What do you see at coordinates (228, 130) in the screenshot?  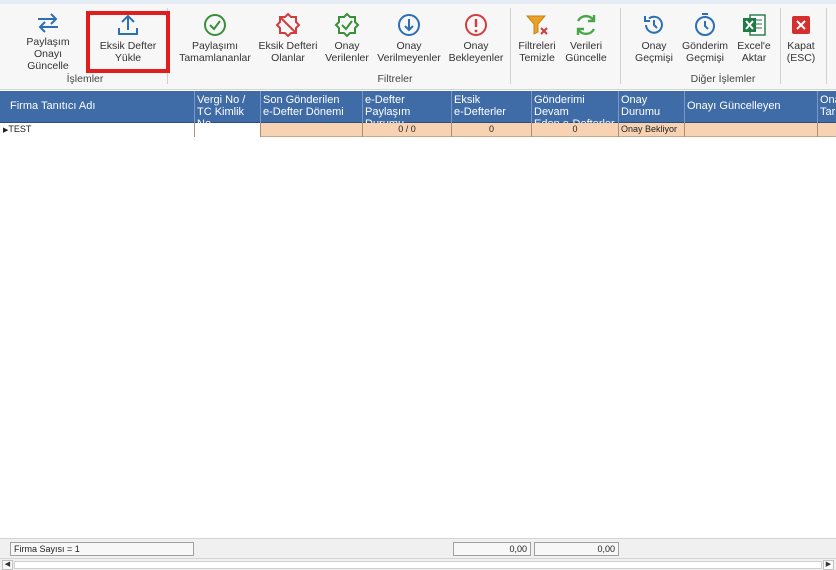 I see `cell-vergi` at bounding box center [228, 130].